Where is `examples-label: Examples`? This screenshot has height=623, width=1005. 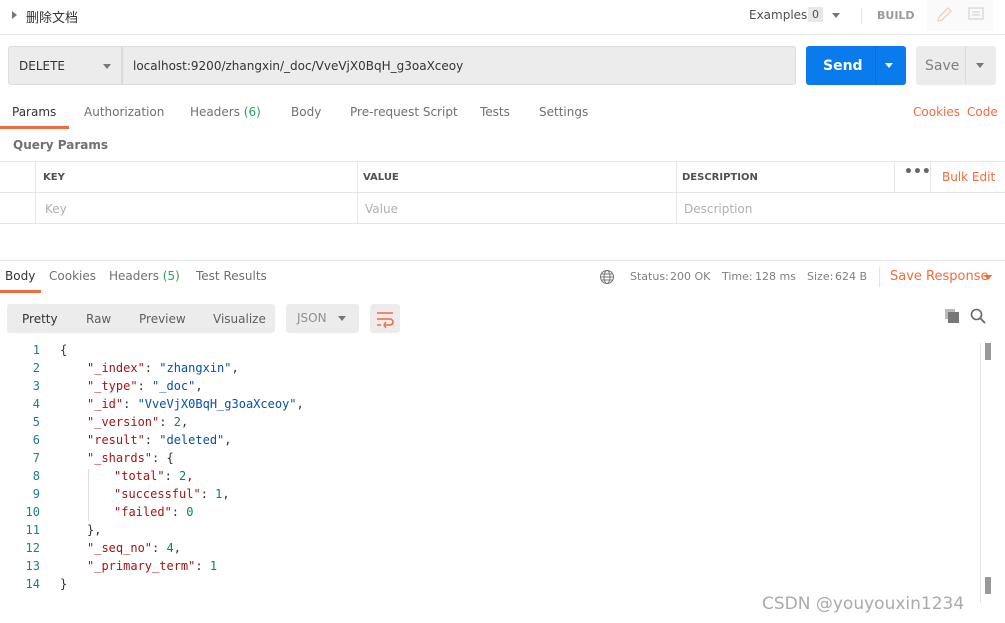
examples-label: Examples is located at coordinates (778, 15).